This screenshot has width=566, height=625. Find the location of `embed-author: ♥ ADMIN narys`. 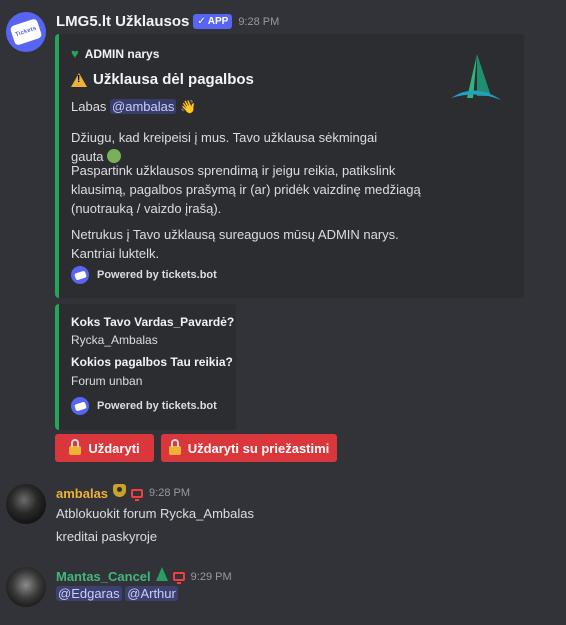

embed-author: ♥ ADMIN narys is located at coordinates (115, 53).